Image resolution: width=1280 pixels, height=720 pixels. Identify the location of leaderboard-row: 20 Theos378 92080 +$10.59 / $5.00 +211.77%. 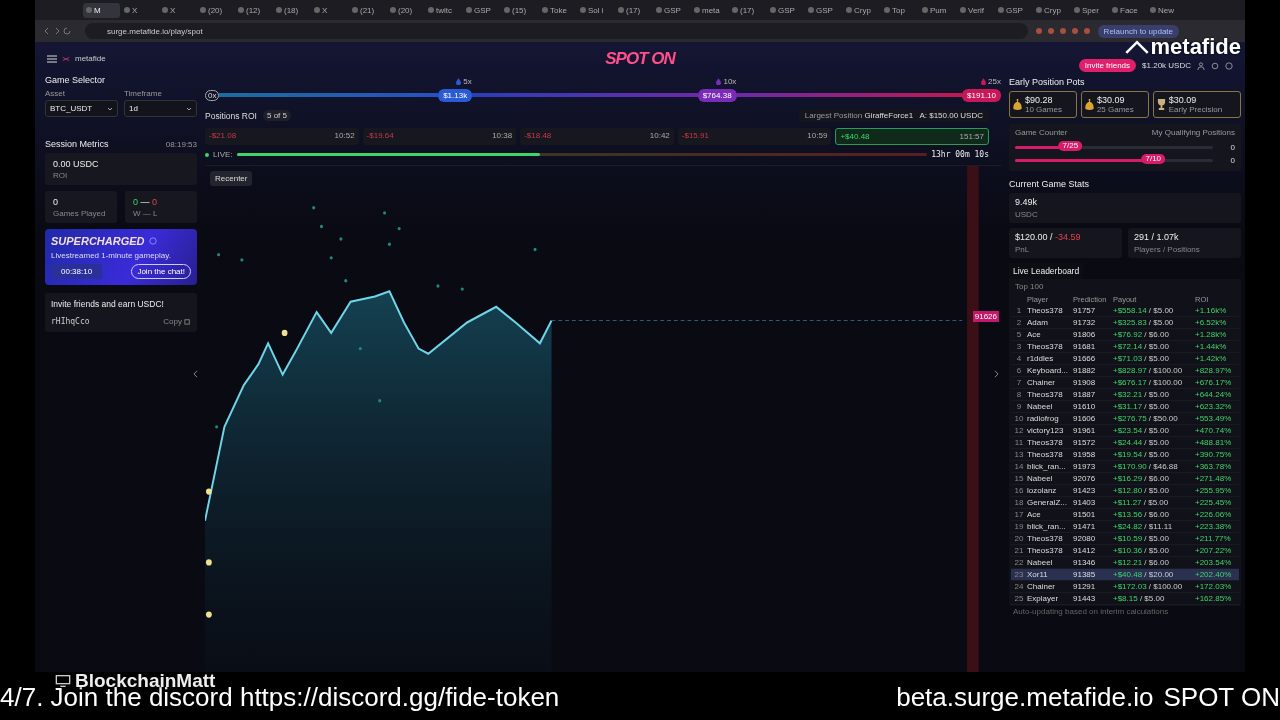
(1125, 539).